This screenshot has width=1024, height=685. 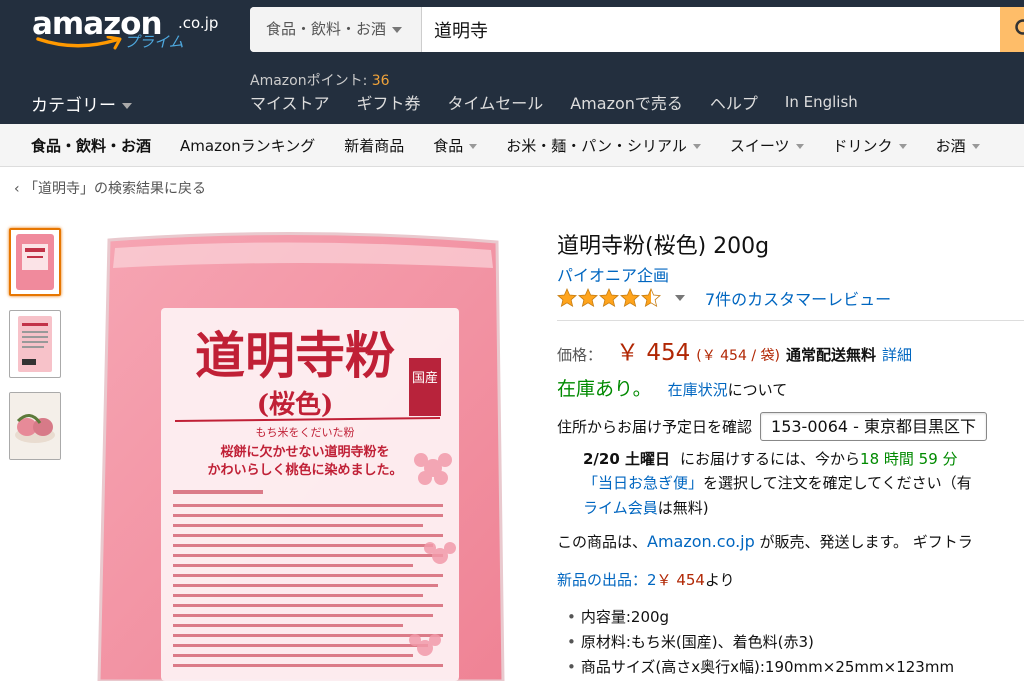 I want to click on subnav-item-ranking: Amazonランキング, so click(x=247, y=145).